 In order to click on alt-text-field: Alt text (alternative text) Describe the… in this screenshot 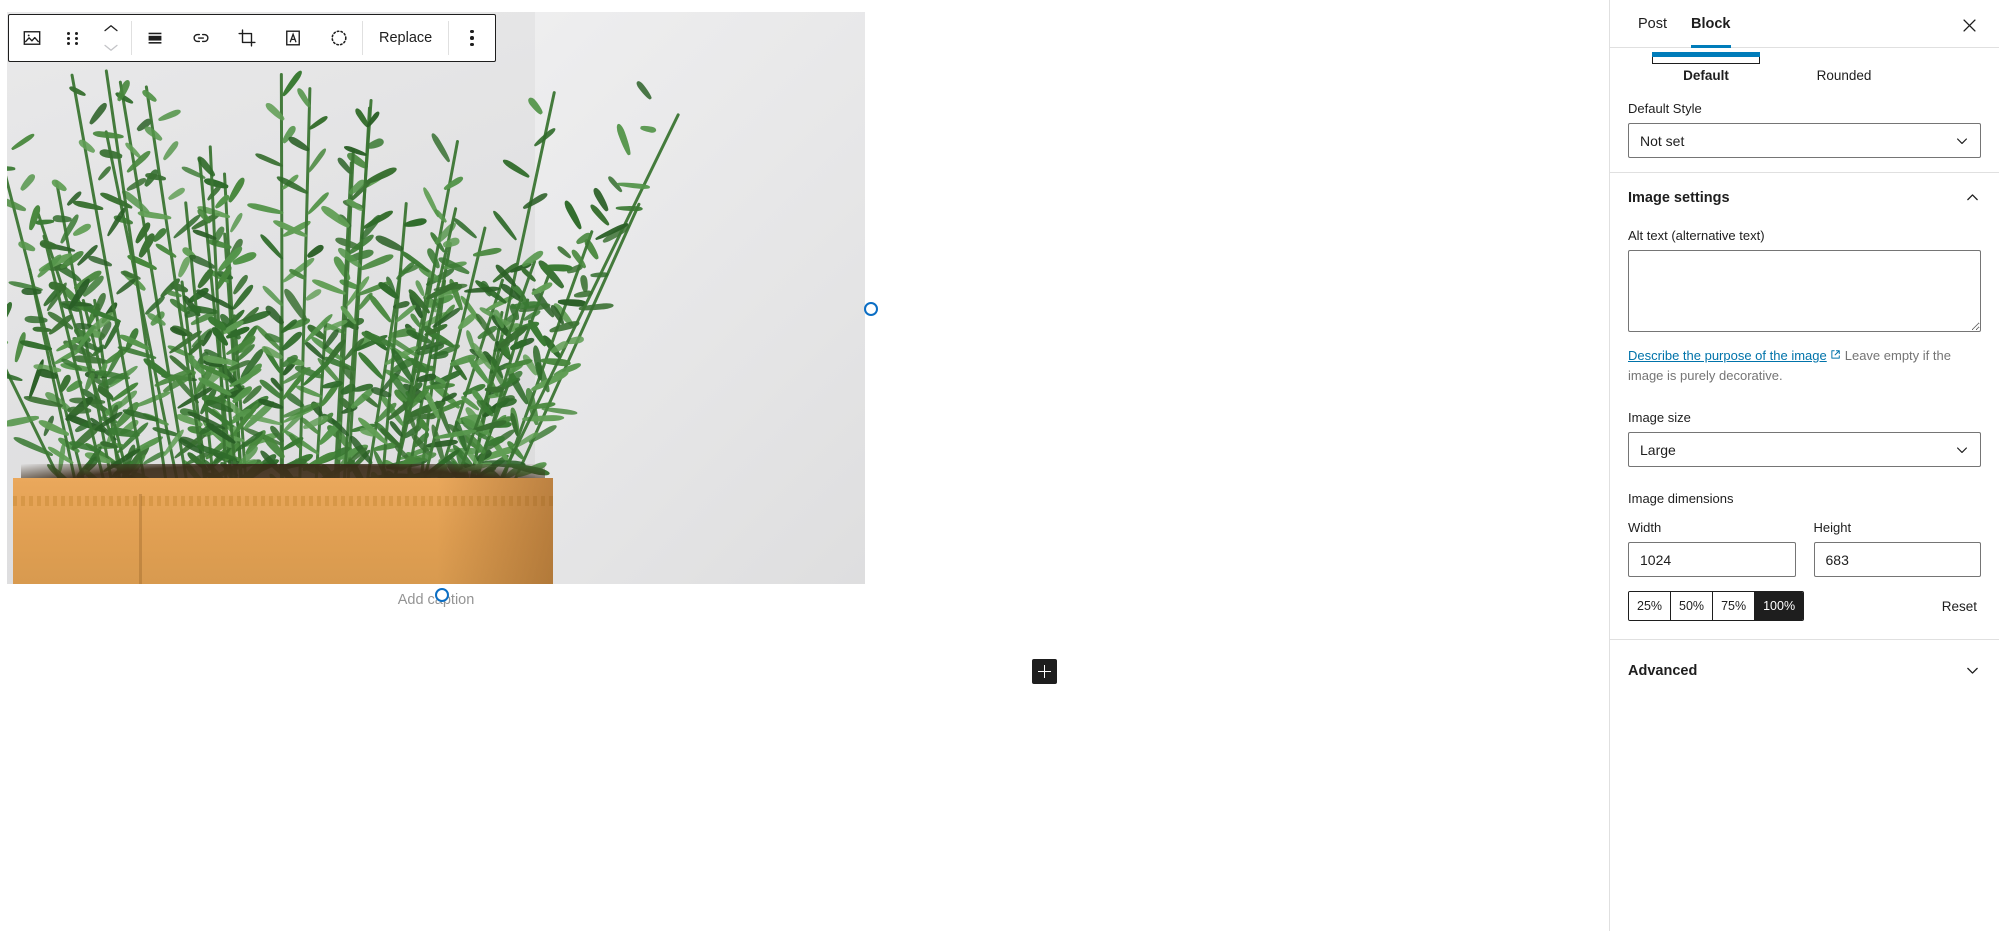, I will do `click(1804, 307)`.